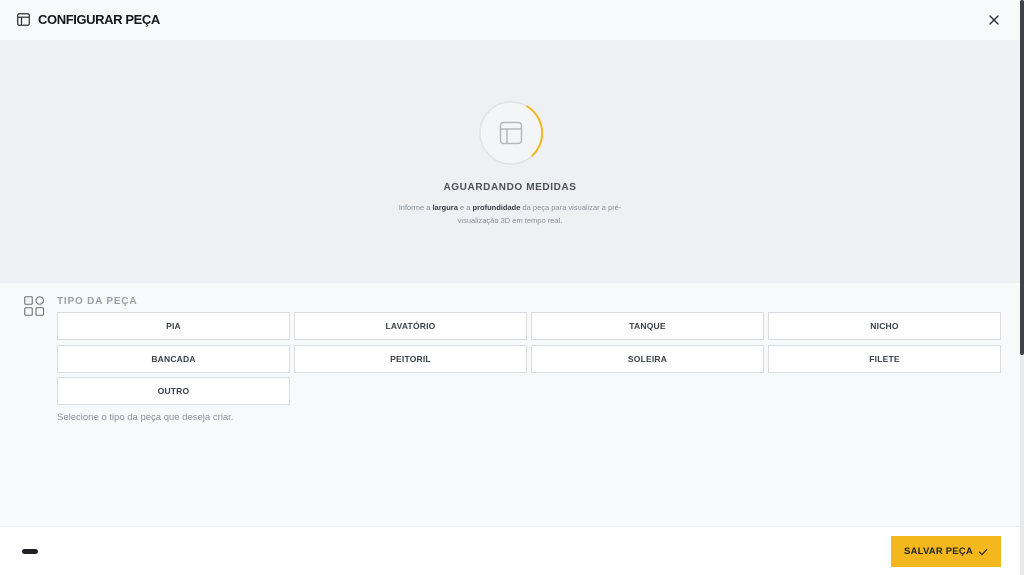  Describe the element at coordinates (410, 359) in the screenshot. I see `option-peitoril: PEITORIL` at that location.